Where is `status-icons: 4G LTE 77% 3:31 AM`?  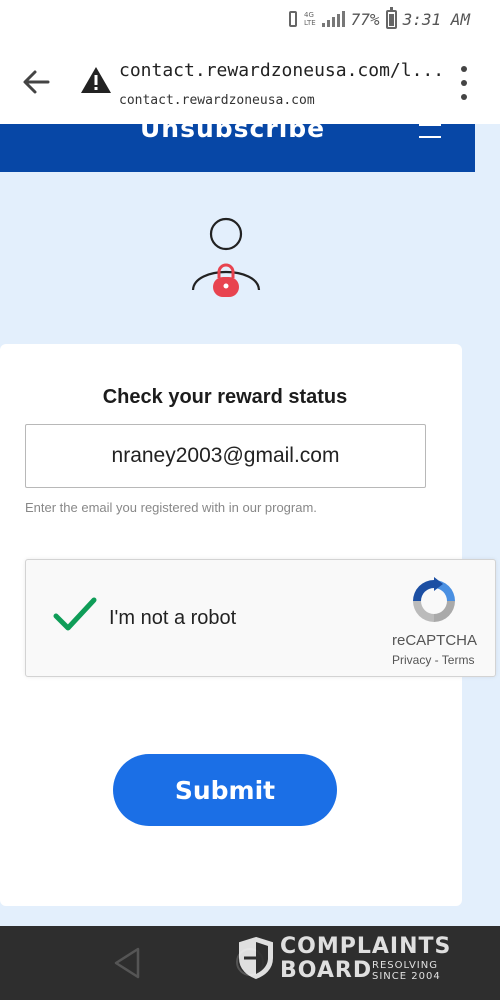
status-icons: 4G LTE 77% 3:31 AM is located at coordinates (378, 17).